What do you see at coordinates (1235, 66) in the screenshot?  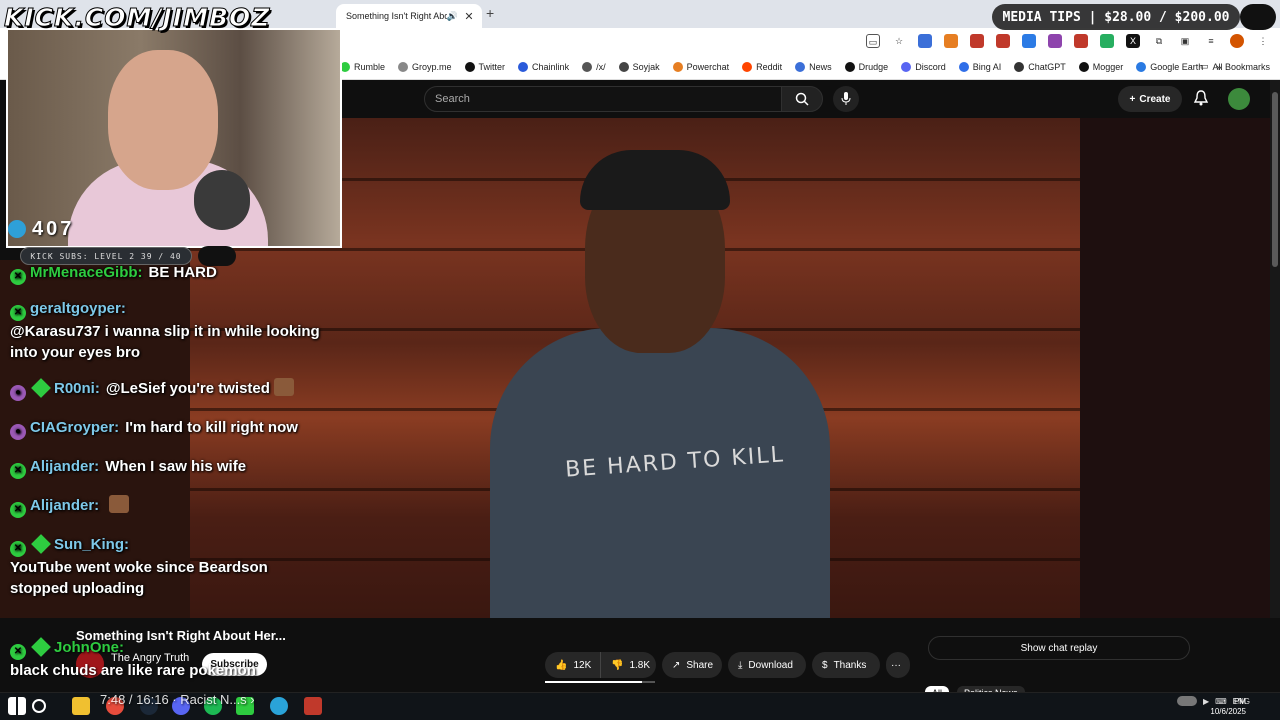 I see `all-bookmarks: ▭ All Bookmarks` at bounding box center [1235, 66].